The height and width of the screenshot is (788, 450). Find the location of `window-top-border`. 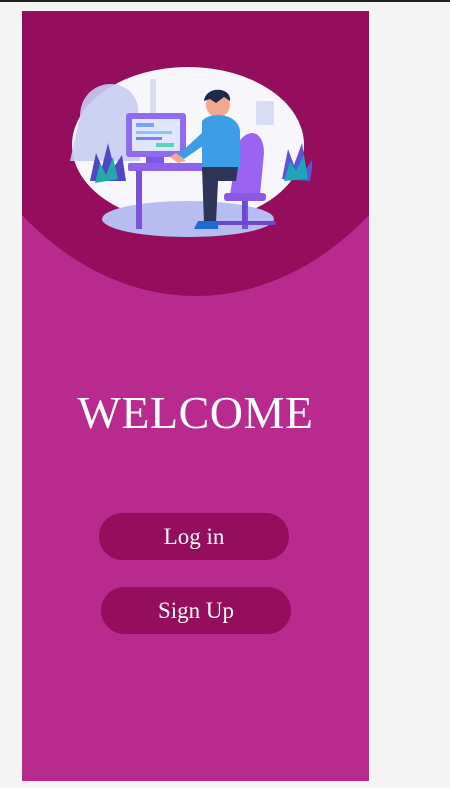

window-top-border is located at coordinates (225, 1).